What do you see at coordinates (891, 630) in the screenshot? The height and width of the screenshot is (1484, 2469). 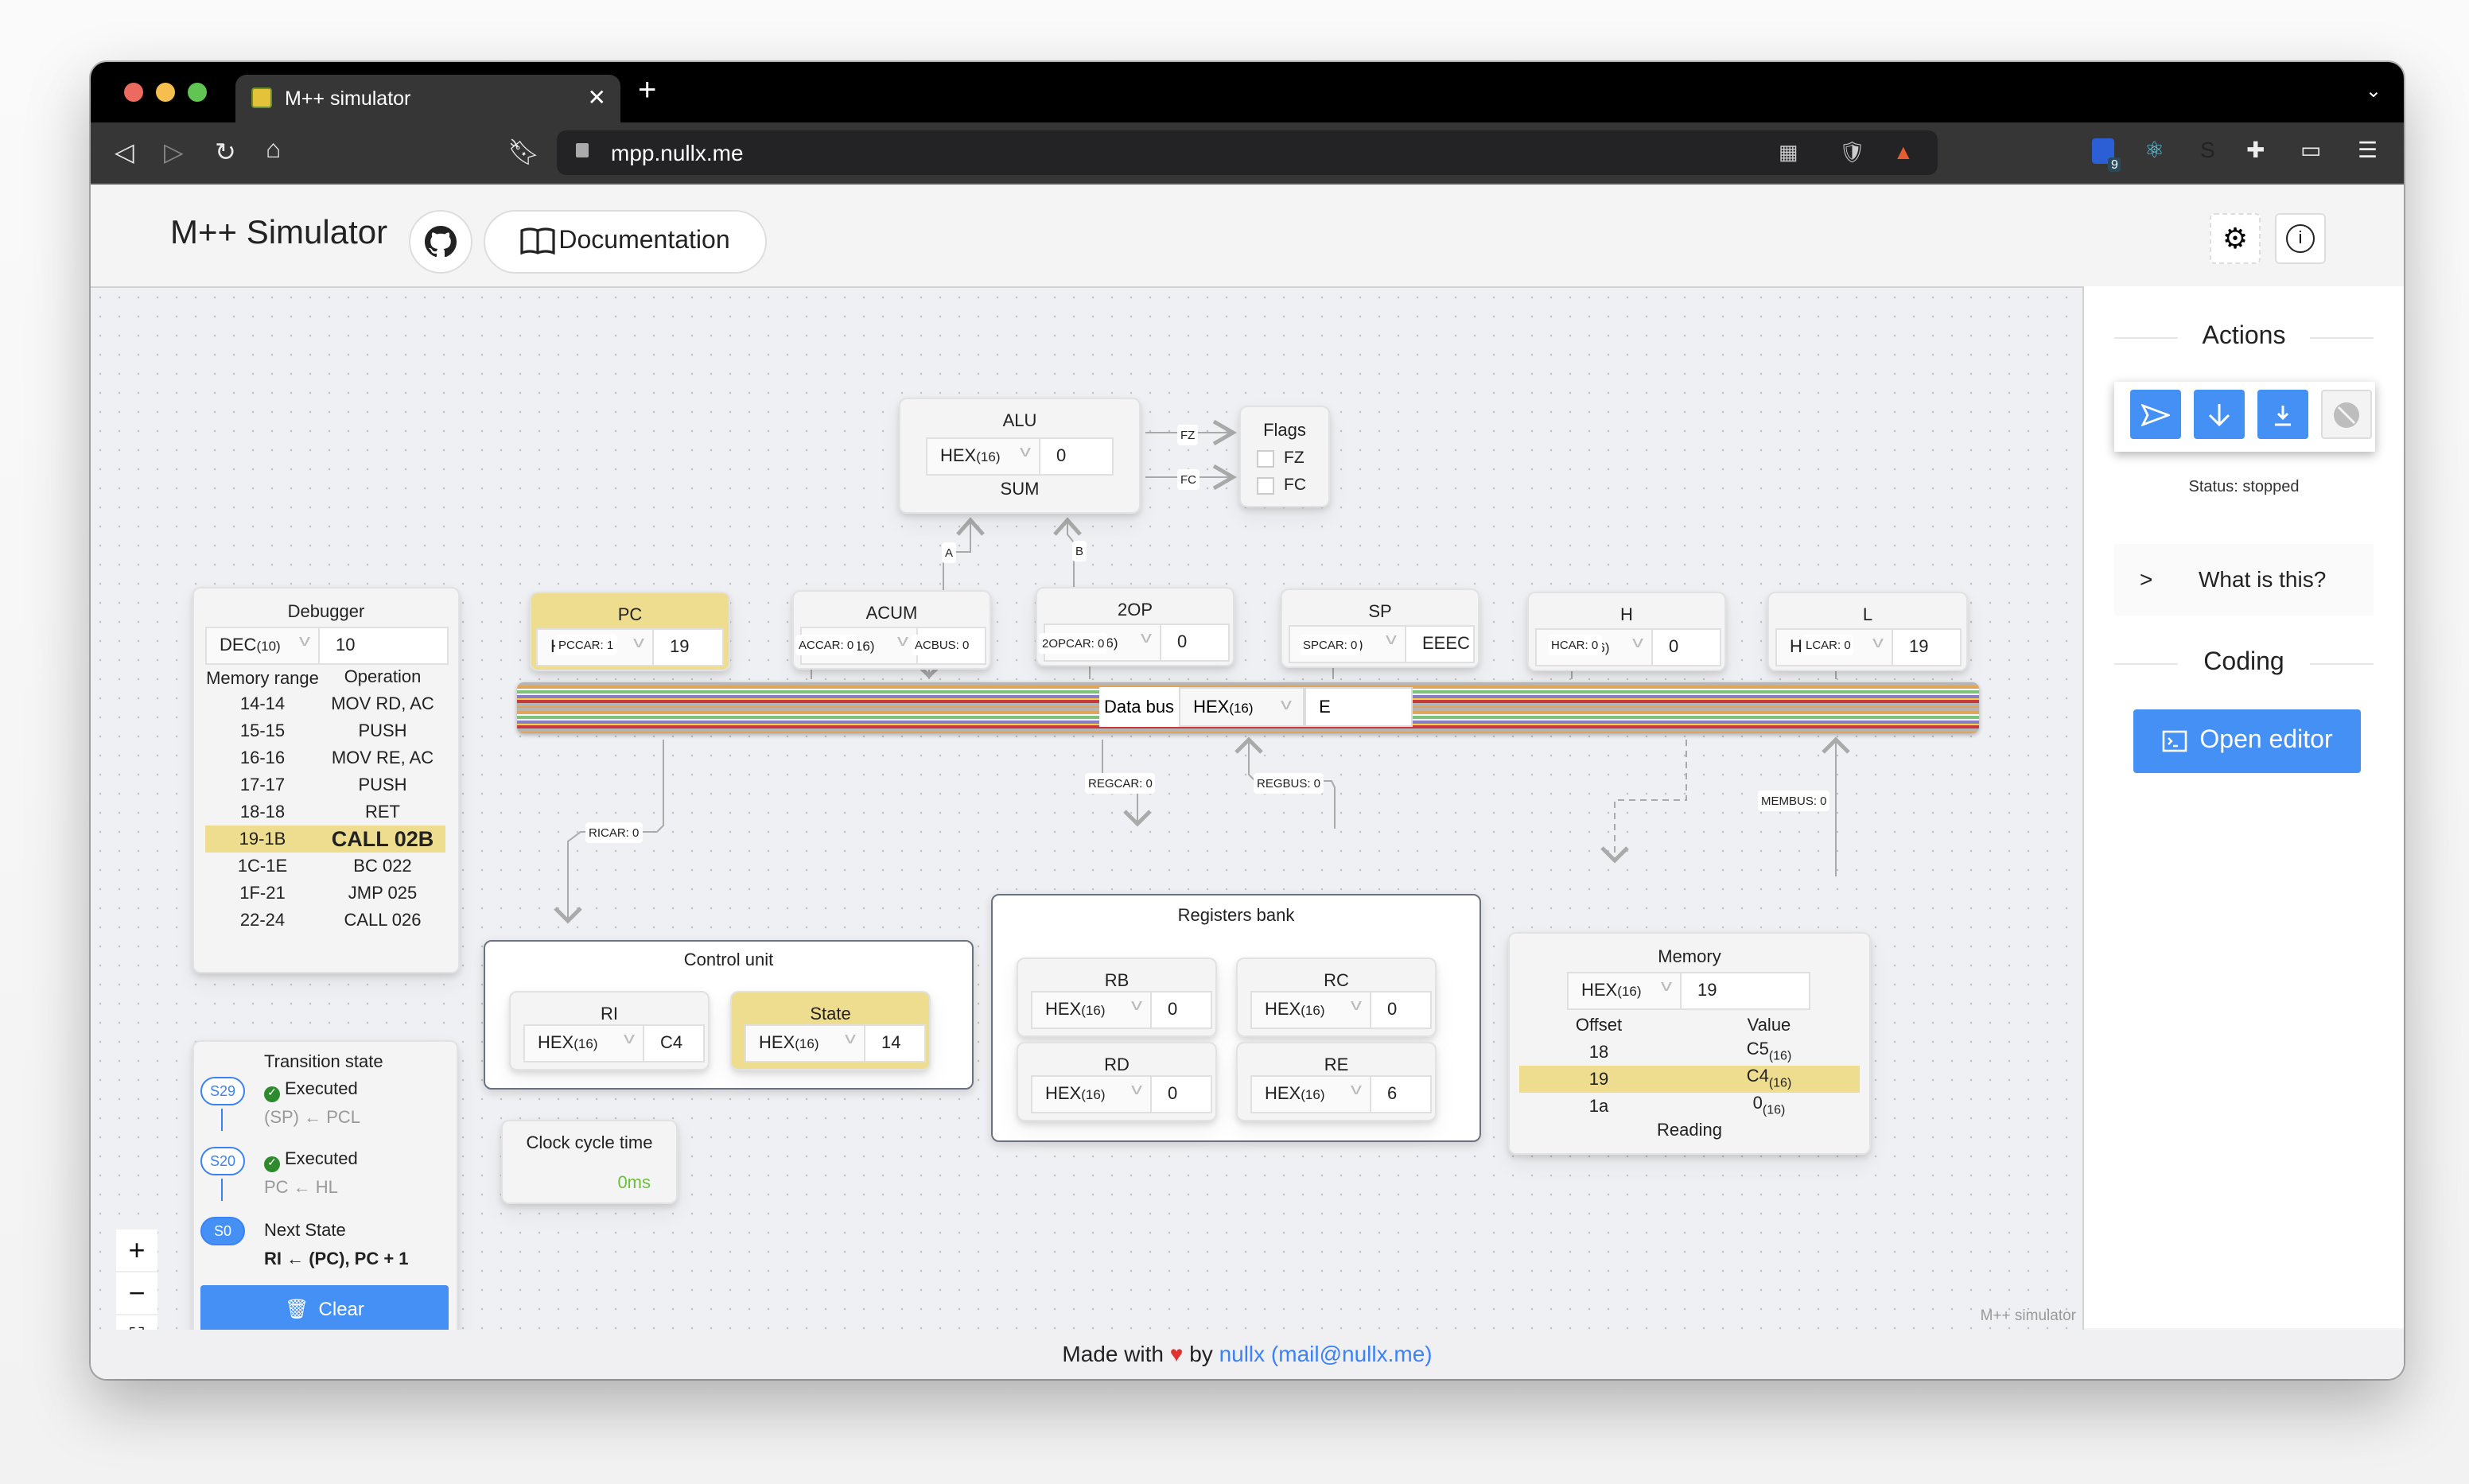 I see `acum-register: ACUM HEX(16)v 0` at bounding box center [891, 630].